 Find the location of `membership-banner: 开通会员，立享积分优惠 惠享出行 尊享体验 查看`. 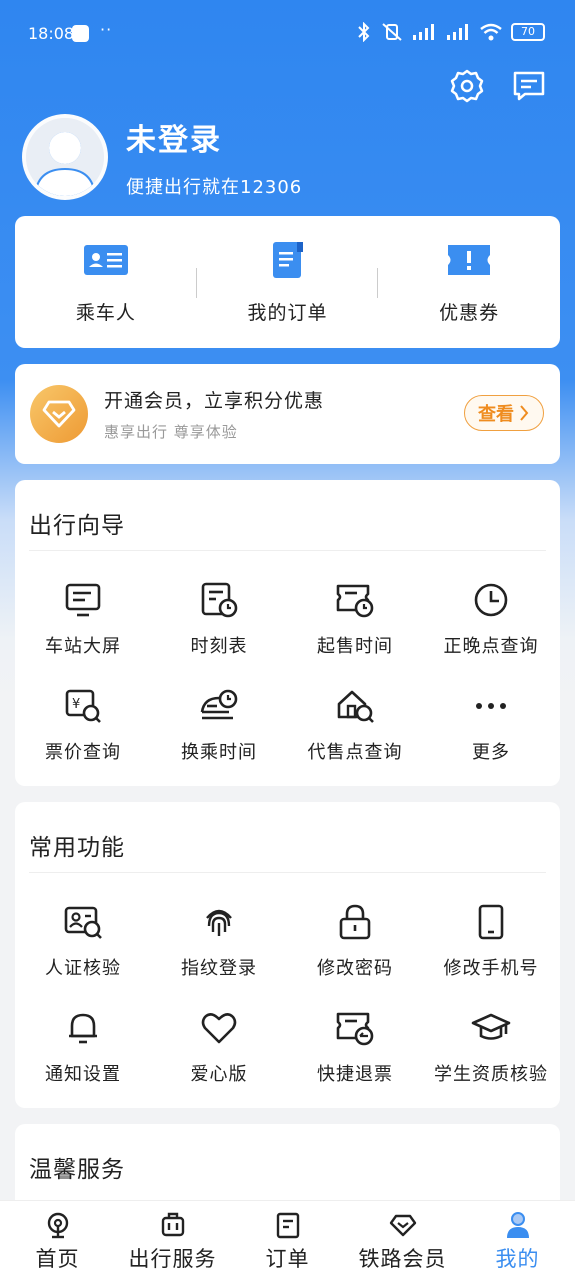

membership-banner: 开通会员，立享积分优惠 惠享出行 尊享体验 查看 is located at coordinates (287, 414).